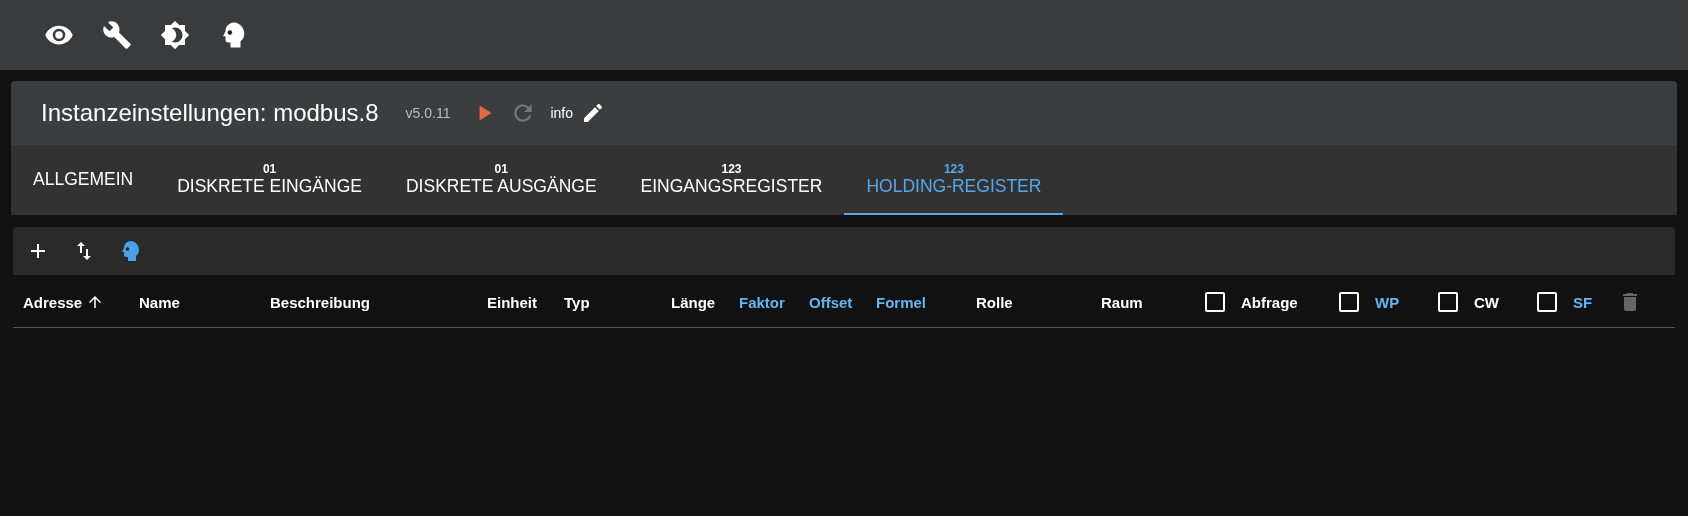 This screenshot has height=516, width=1688. I want to click on column-header: Länge, so click(693, 302).